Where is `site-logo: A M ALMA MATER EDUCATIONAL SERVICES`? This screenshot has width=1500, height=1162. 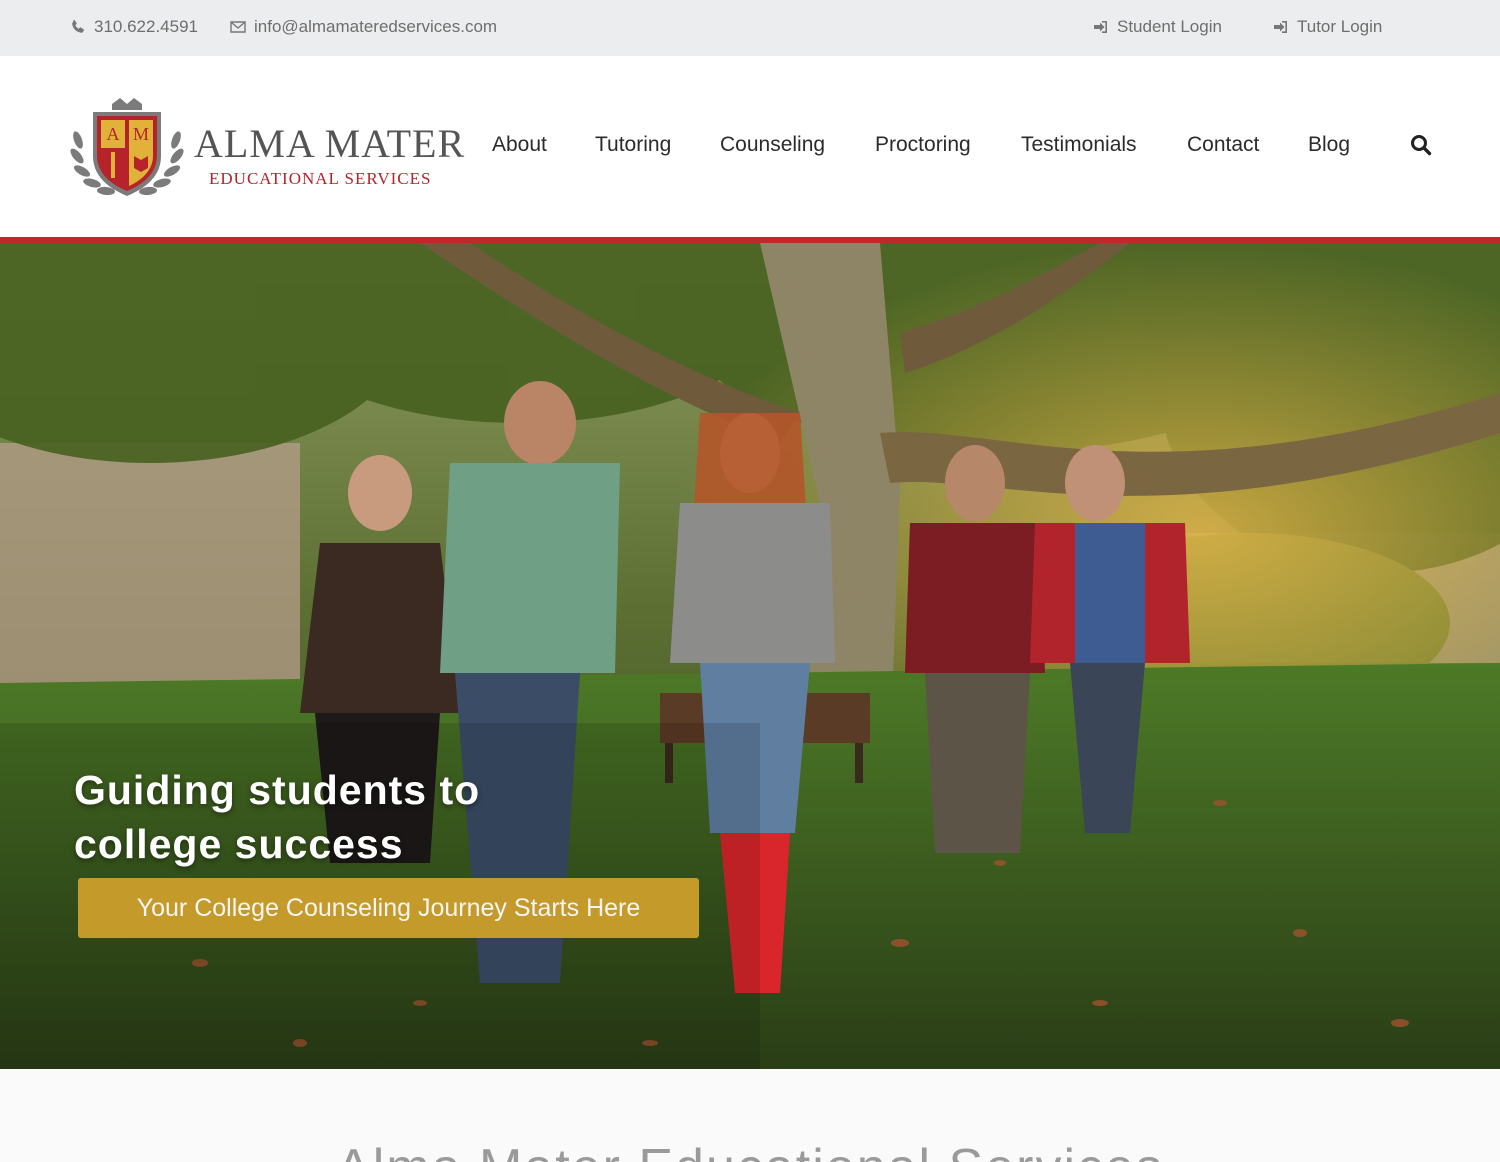 site-logo: A M ALMA MATER EDUCATIONAL SERVICES is located at coordinates (266, 147).